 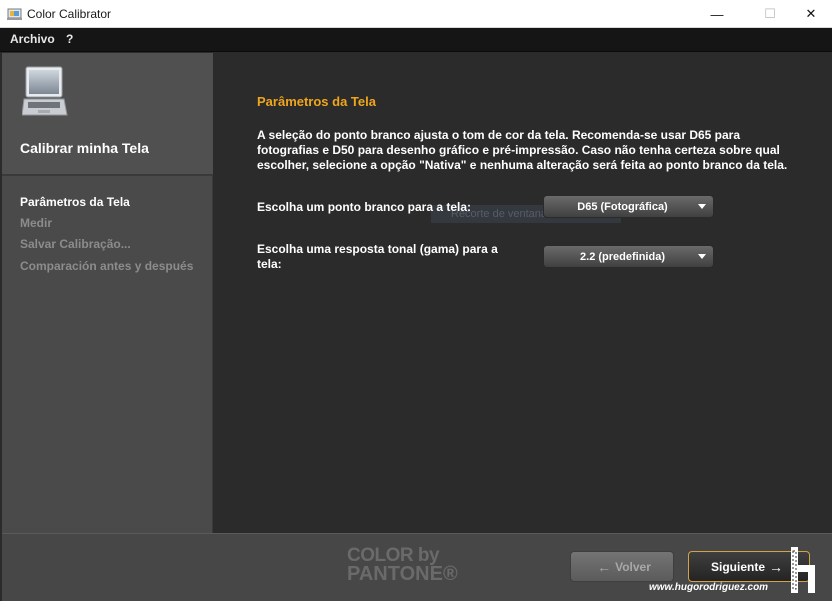 What do you see at coordinates (803, 570) in the screenshot?
I see `watermark-logo-icon` at bounding box center [803, 570].